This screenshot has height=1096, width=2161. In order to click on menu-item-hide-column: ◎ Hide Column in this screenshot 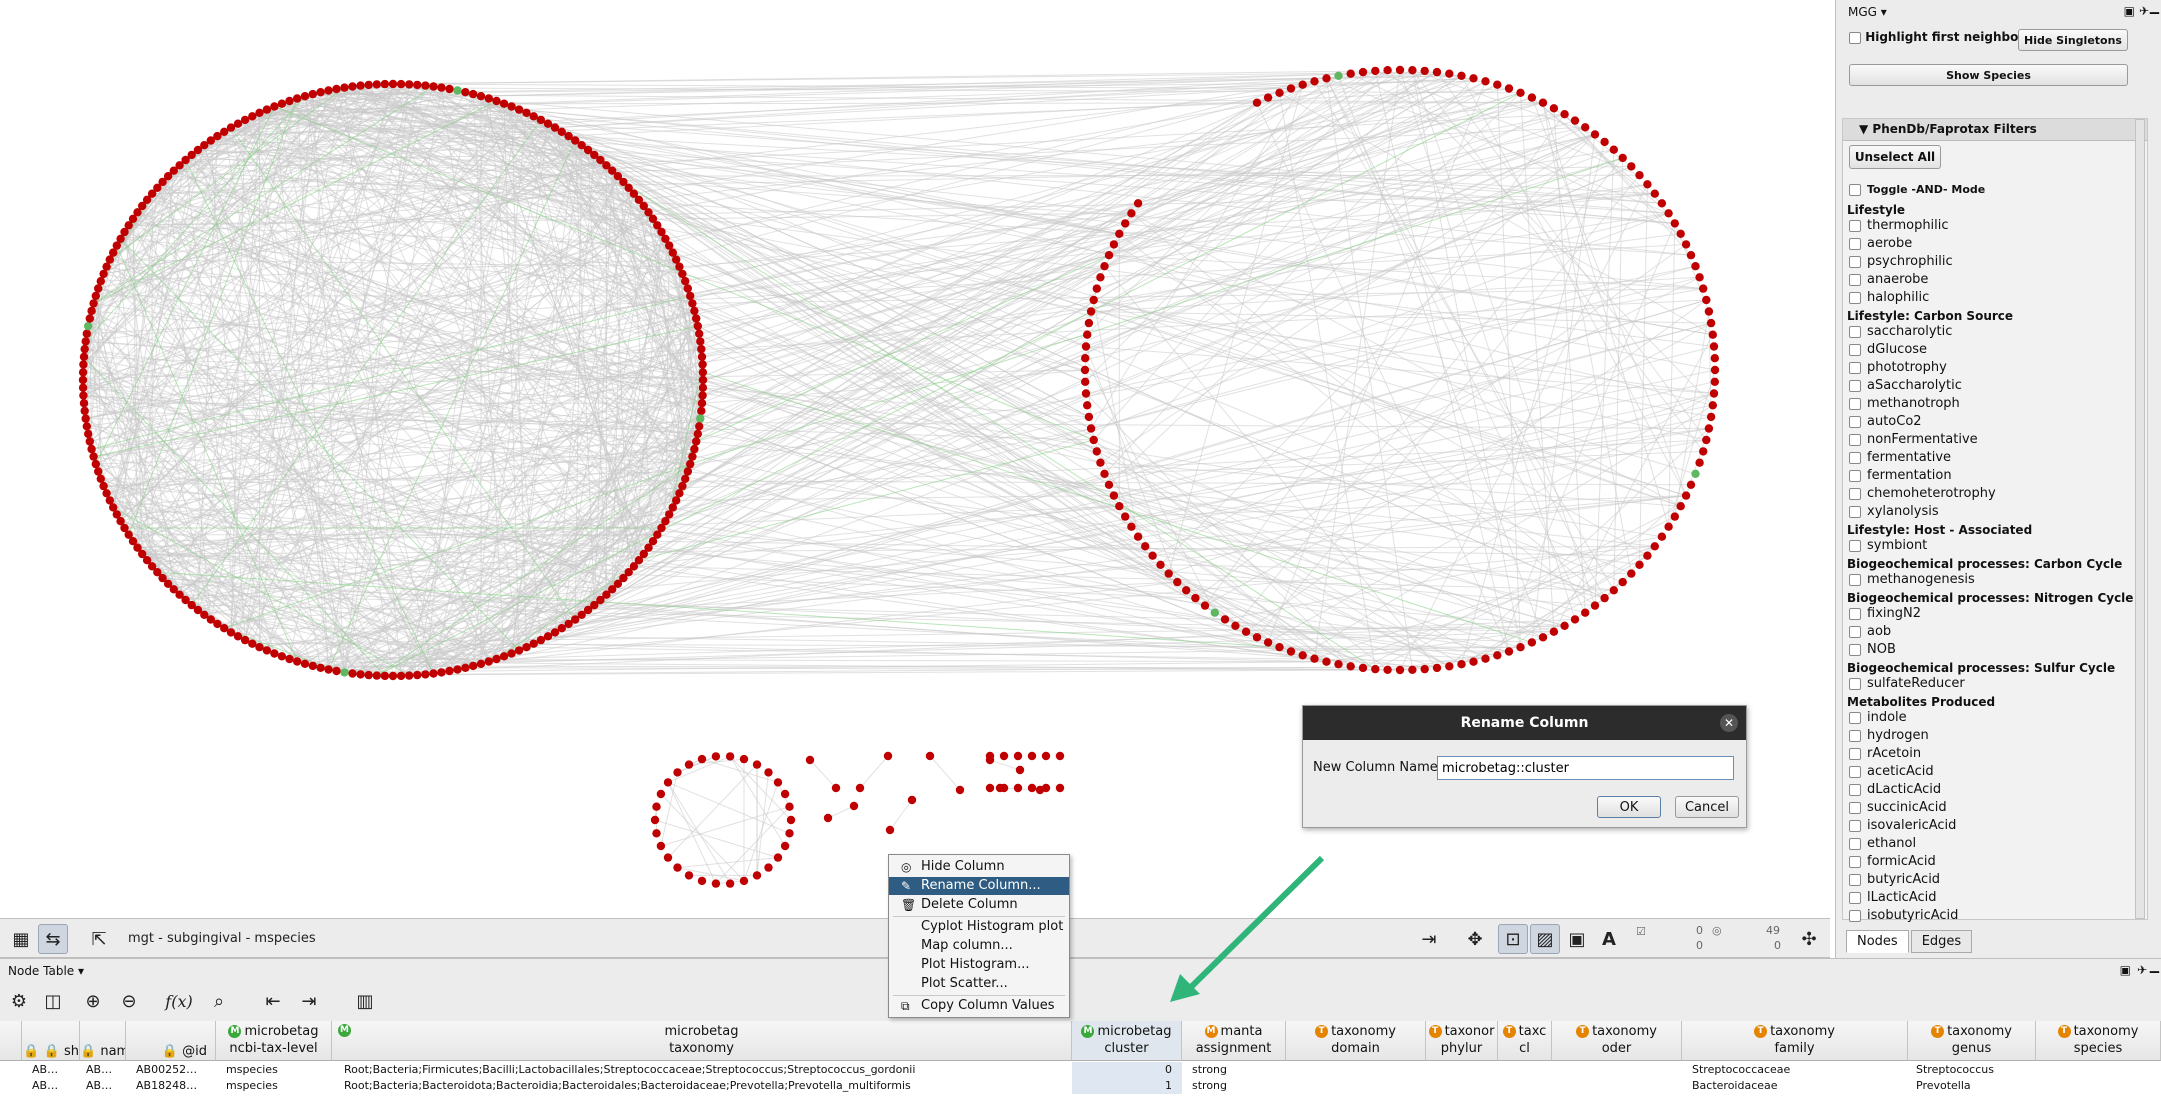, I will do `click(979, 867)`.